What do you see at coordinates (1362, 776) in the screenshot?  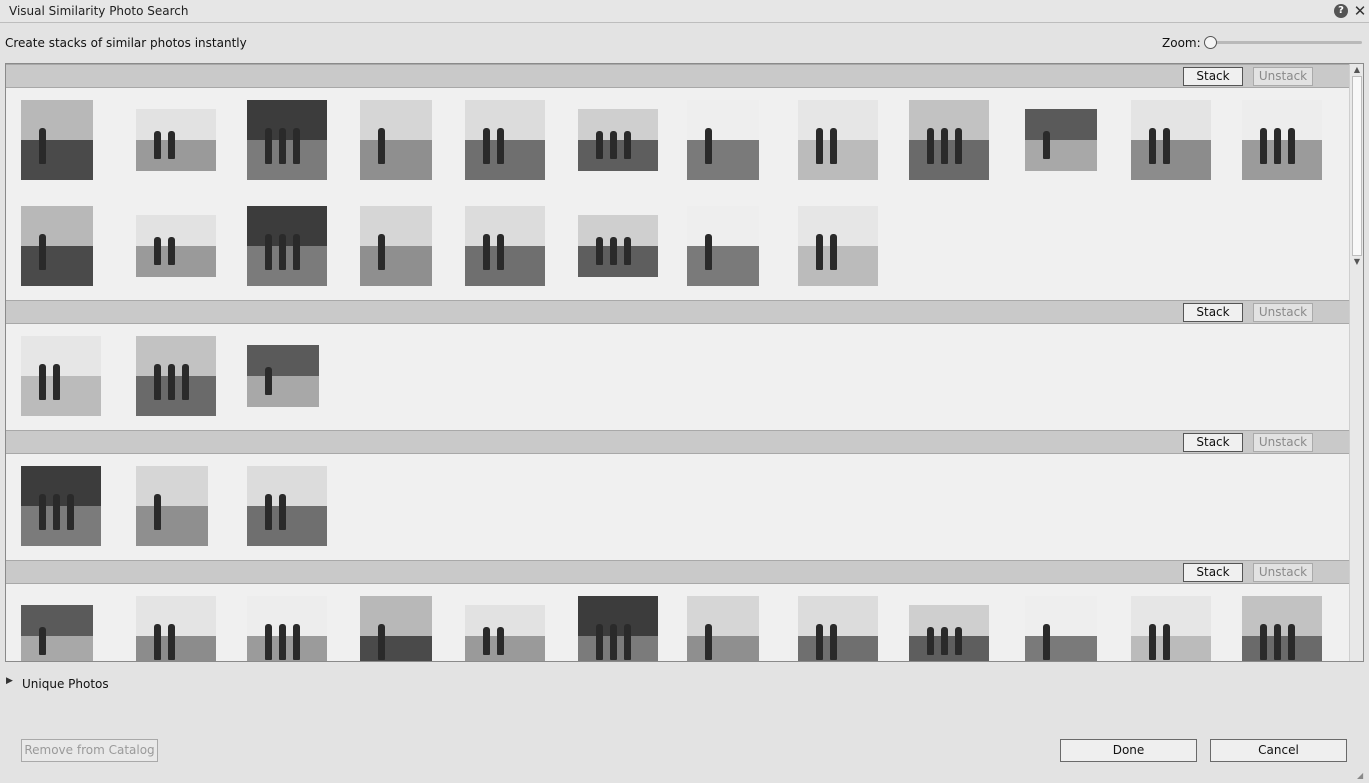 I see `resize-grip-icon: ◢` at bounding box center [1362, 776].